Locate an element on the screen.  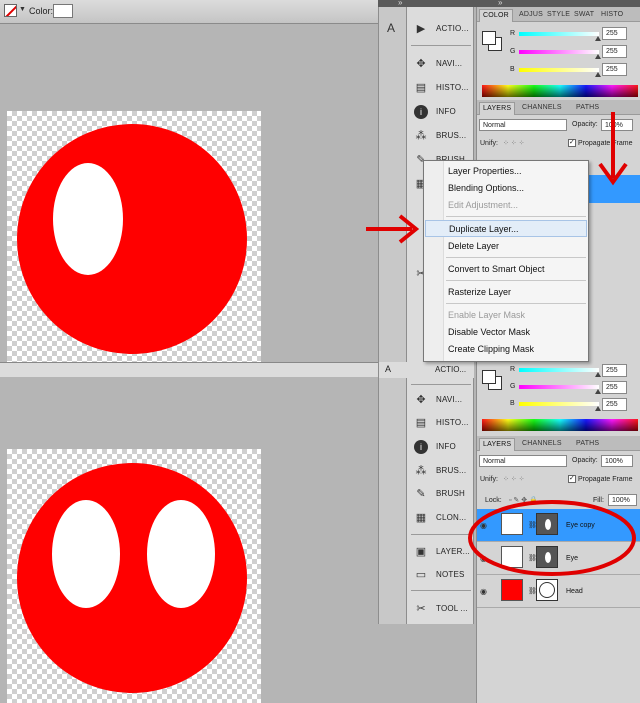
notes-icon: ▭ is located at coordinates (421, 575).